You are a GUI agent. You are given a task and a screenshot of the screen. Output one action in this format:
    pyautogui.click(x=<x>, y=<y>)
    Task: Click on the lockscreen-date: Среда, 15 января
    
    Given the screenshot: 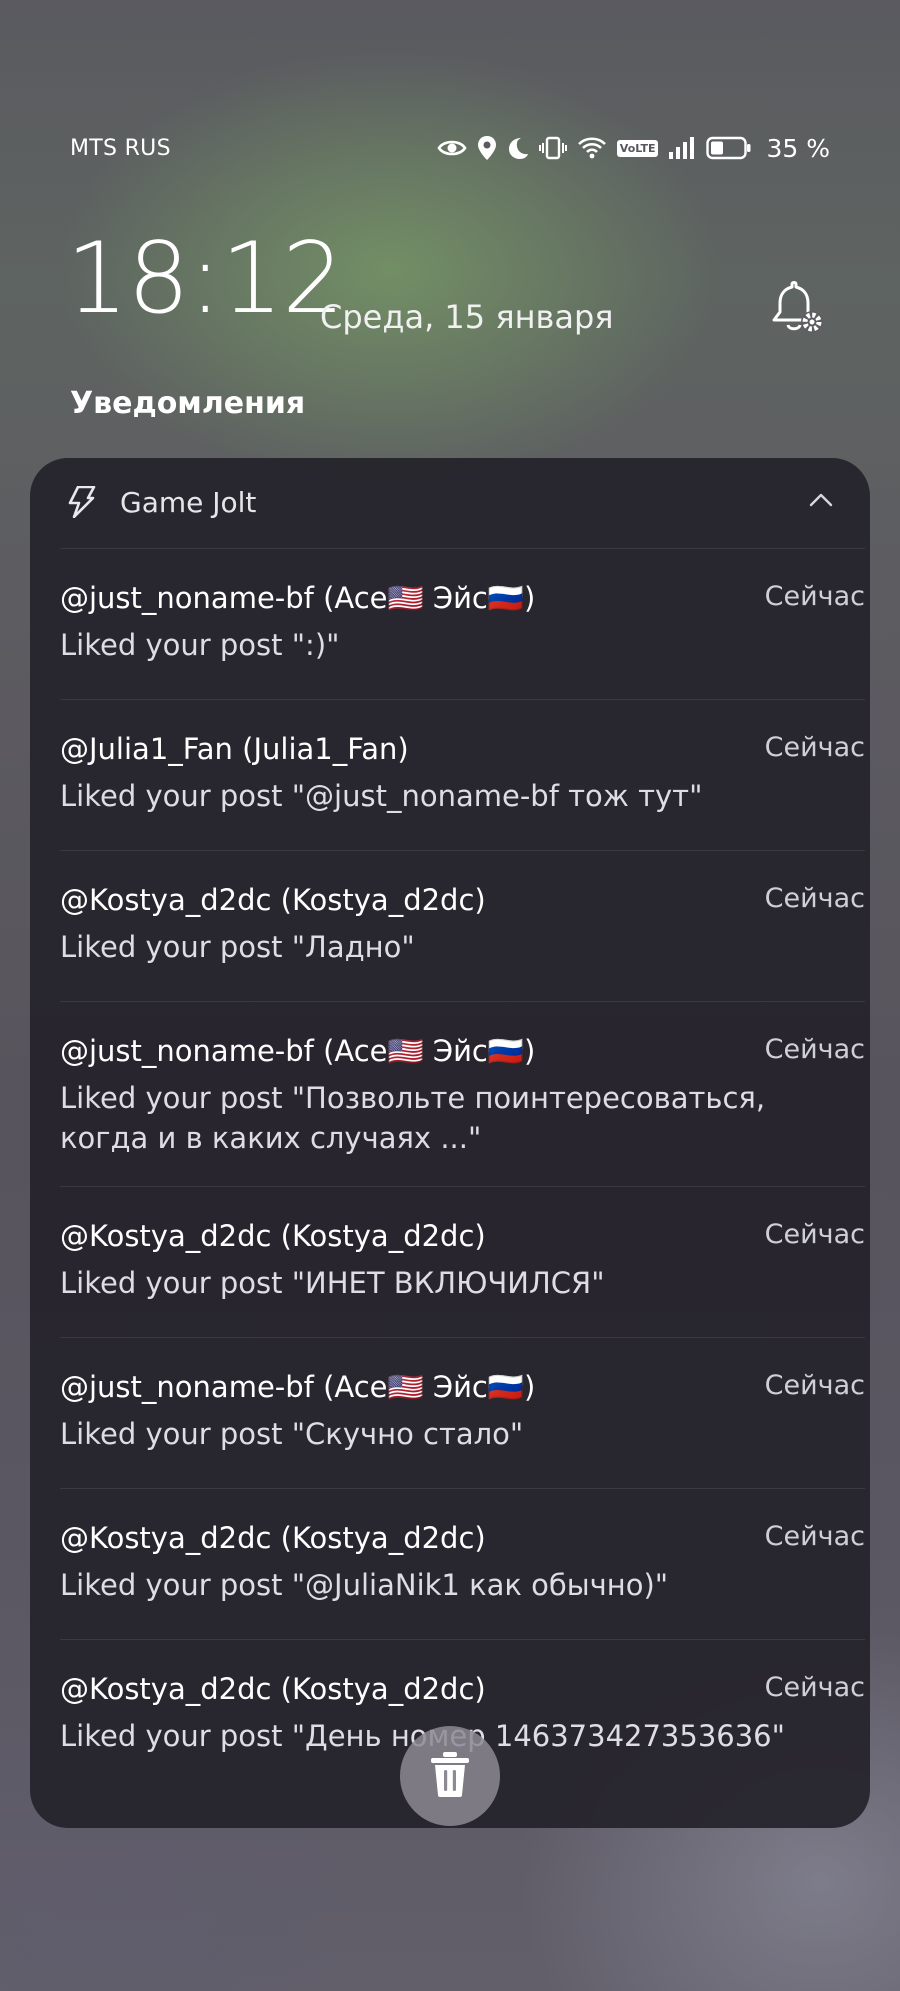 What is the action you would take?
    pyautogui.click(x=467, y=317)
    